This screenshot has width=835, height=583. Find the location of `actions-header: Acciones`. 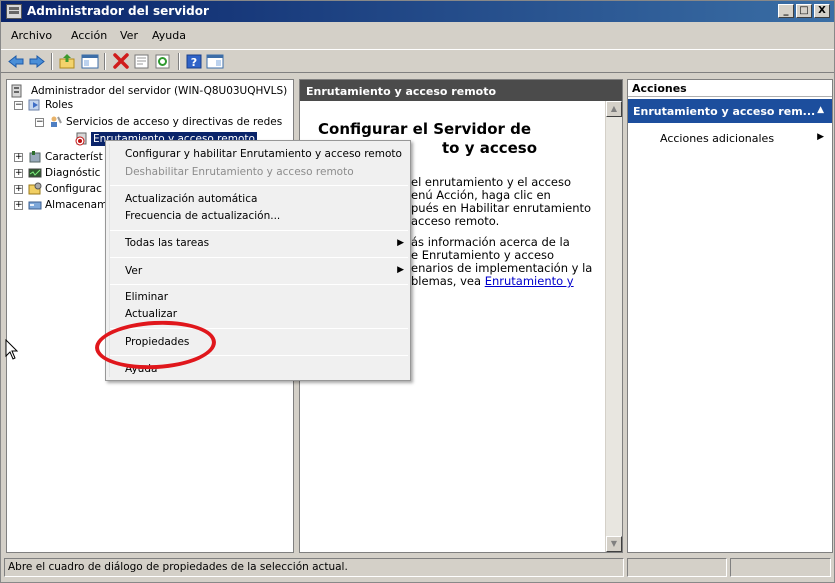

actions-header: Acciones is located at coordinates (730, 88).